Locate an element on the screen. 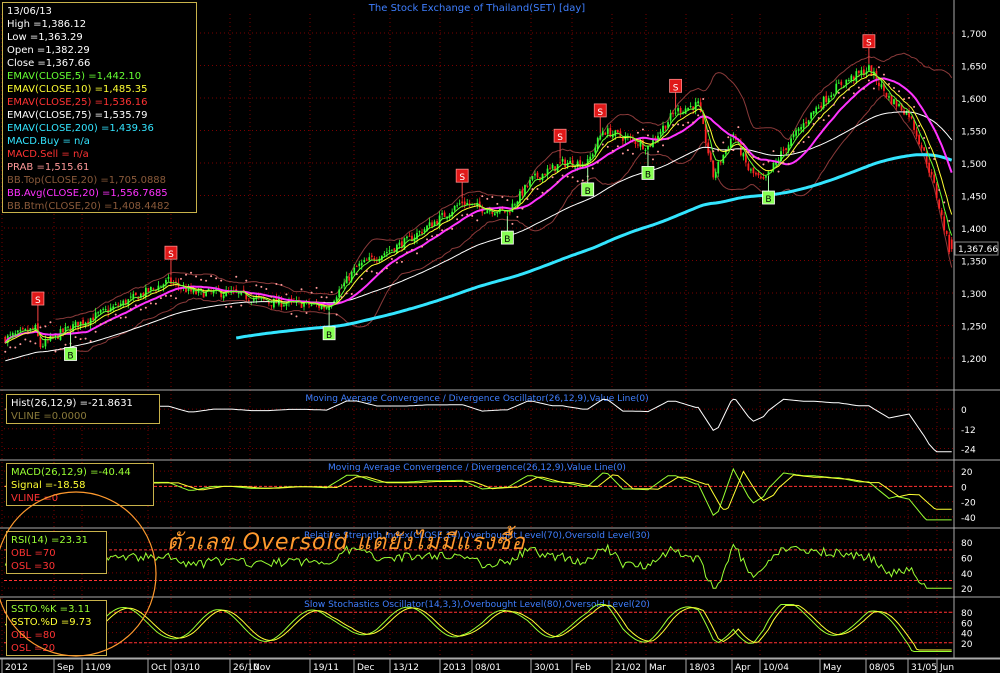  date-tick-label: 08/01 is located at coordinates (488, 668).